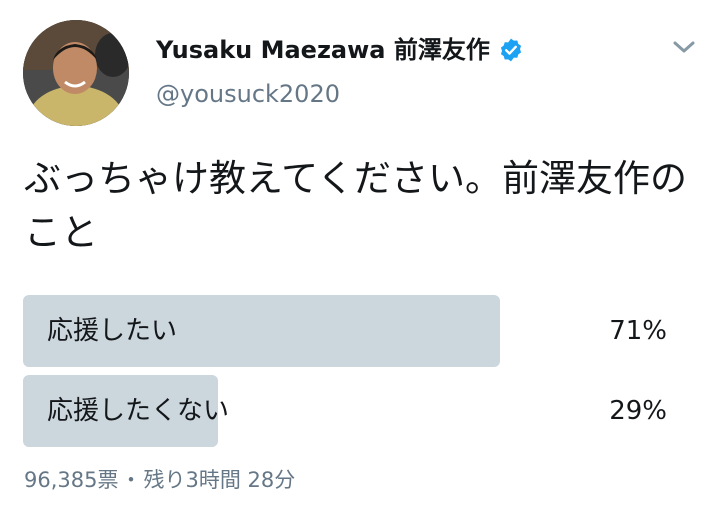  What do you see at coordinates (638, 331) in the screenshot?
I see `poll-choice-percent: 71%` at bounding box center [638, 331].